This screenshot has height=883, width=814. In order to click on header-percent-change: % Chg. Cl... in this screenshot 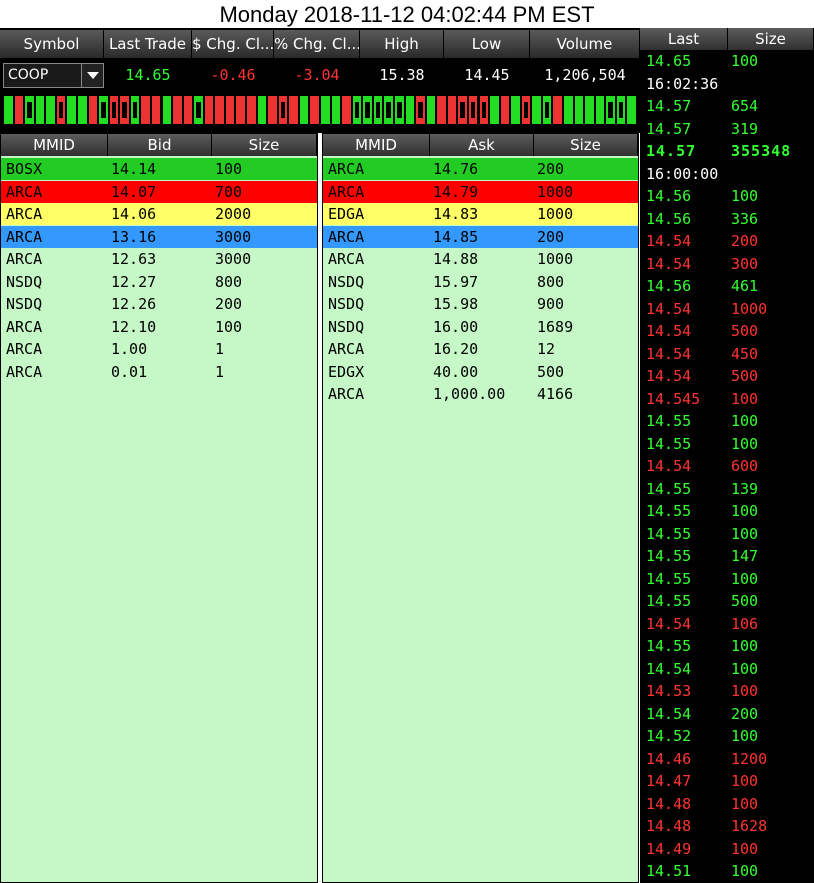, I will do `click(317, 44)`.